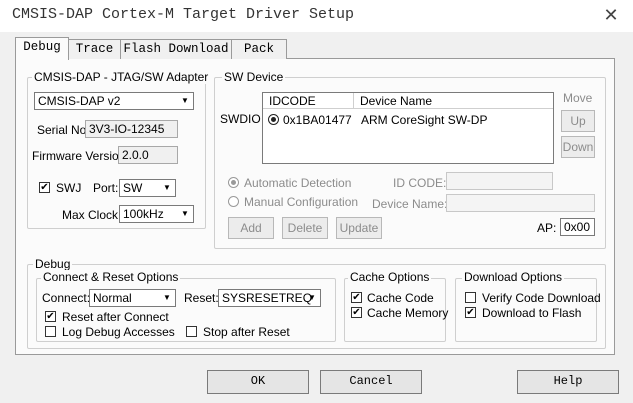  What do you see at coordinates (201, 298) in the screenshot?
I see `reset-label: Reset:` at bounding box center [201, 298].